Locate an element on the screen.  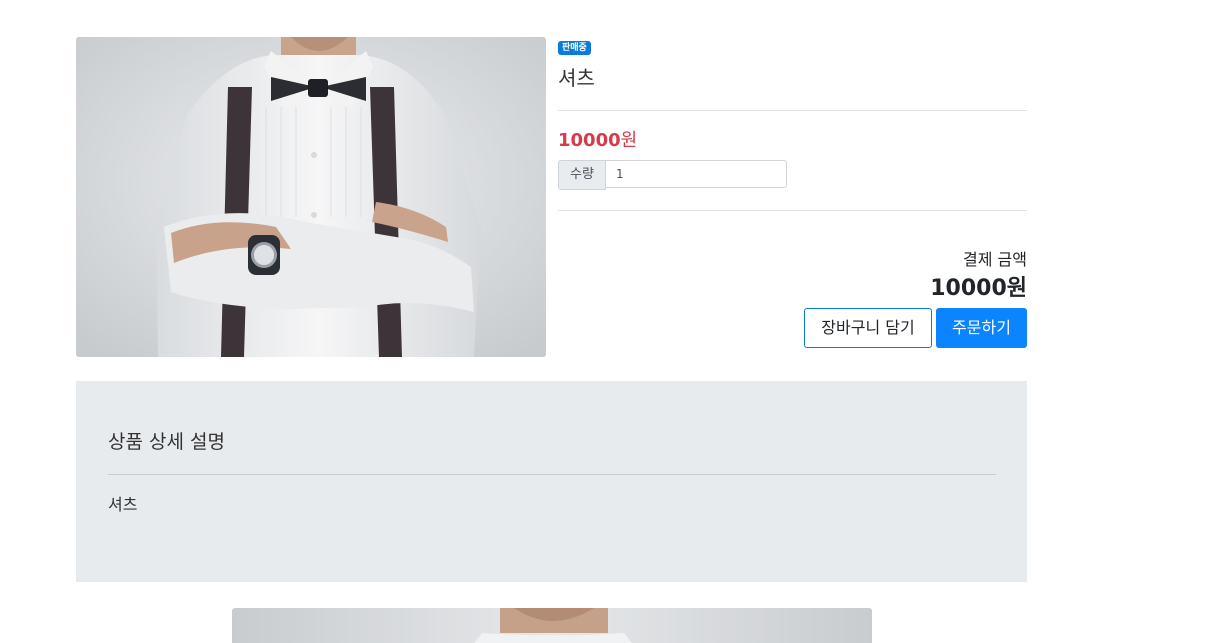
payment-label: 결제 금액 is located at coordinates (995, 259).